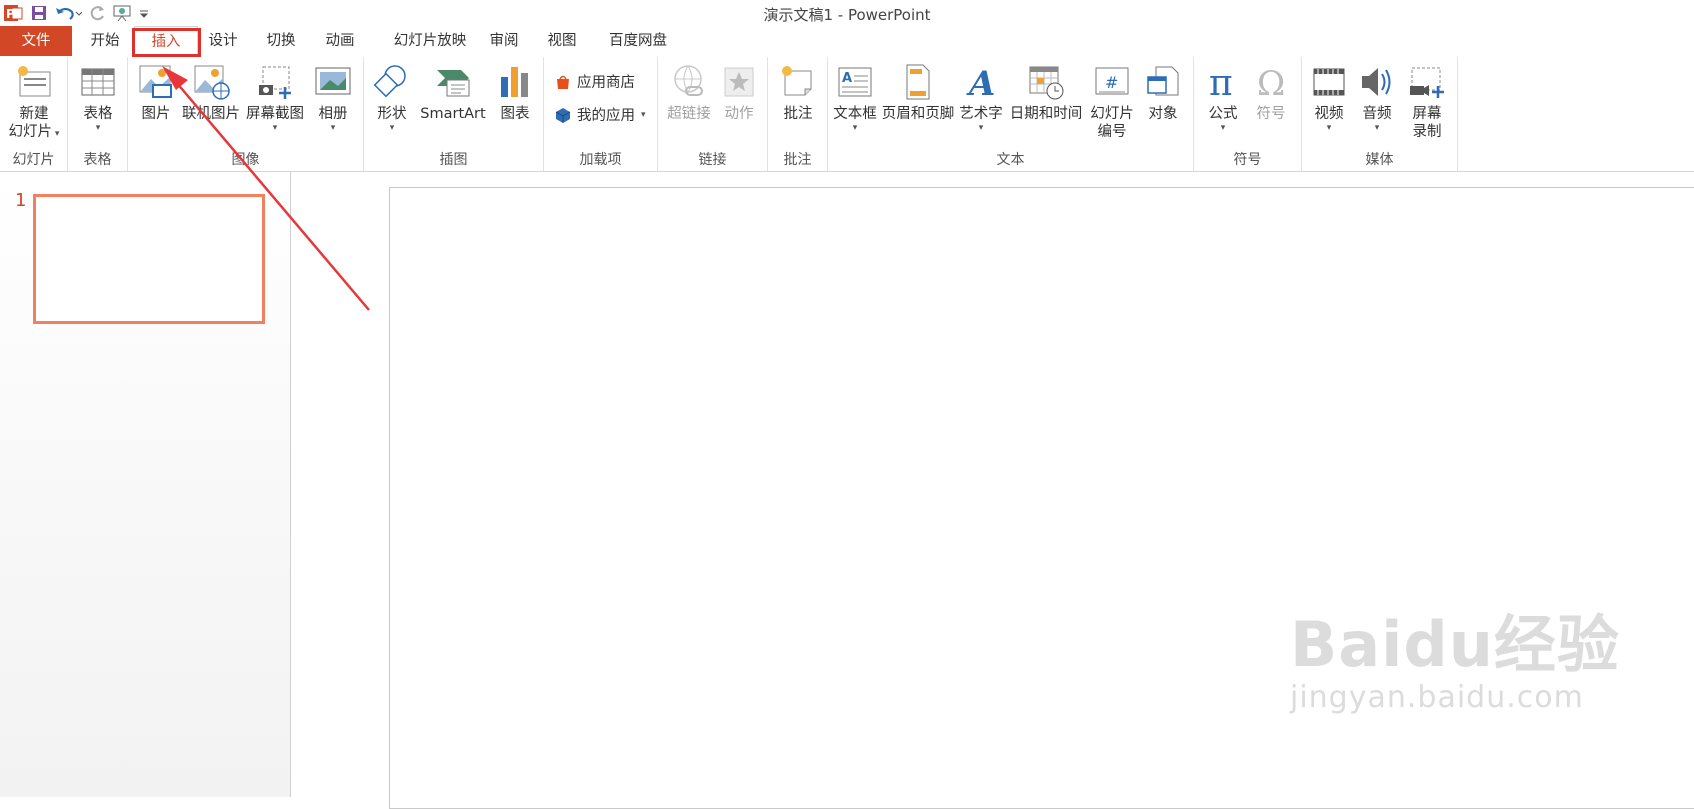 The height and width of the screenshot is (809, 1694). Describe the element at coordinates (1163, 114) in the screenshot. I see `object-label: 对象` at that location.